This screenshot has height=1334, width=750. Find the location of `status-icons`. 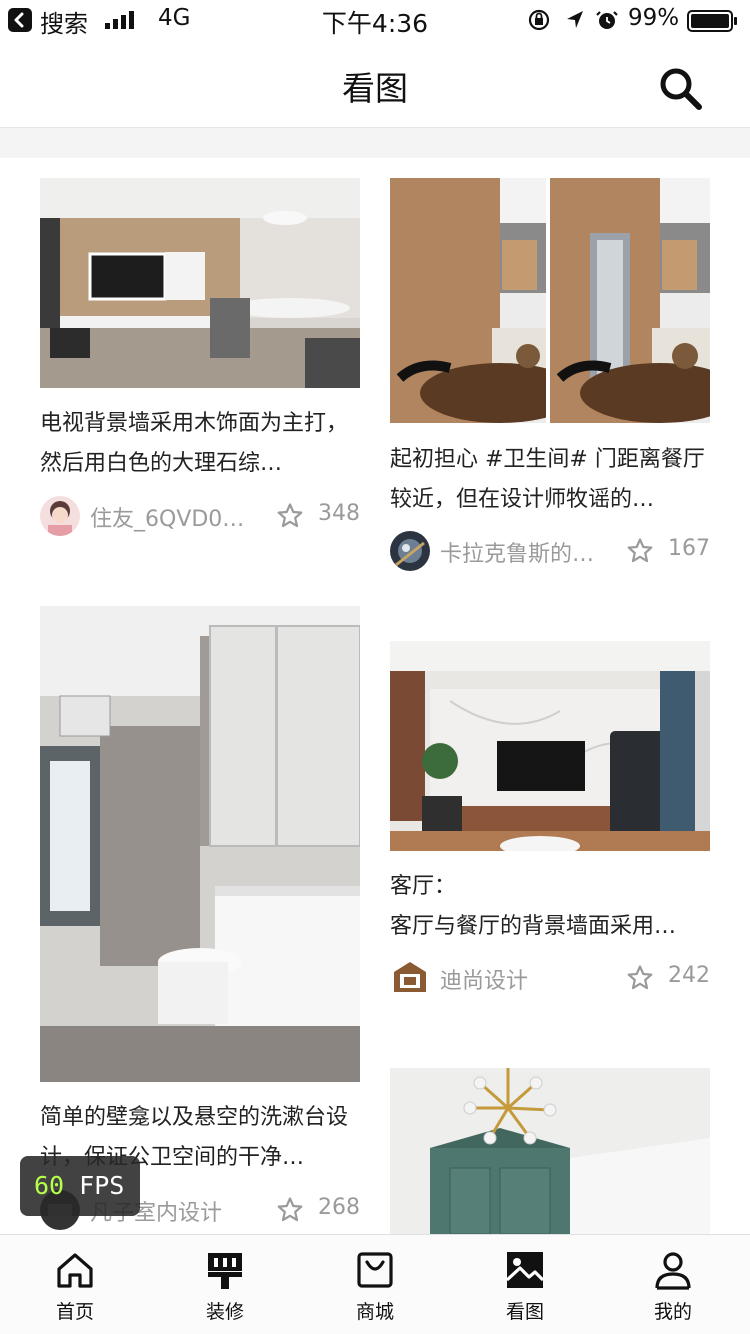

status-icons is located at coordinates (573, 20).